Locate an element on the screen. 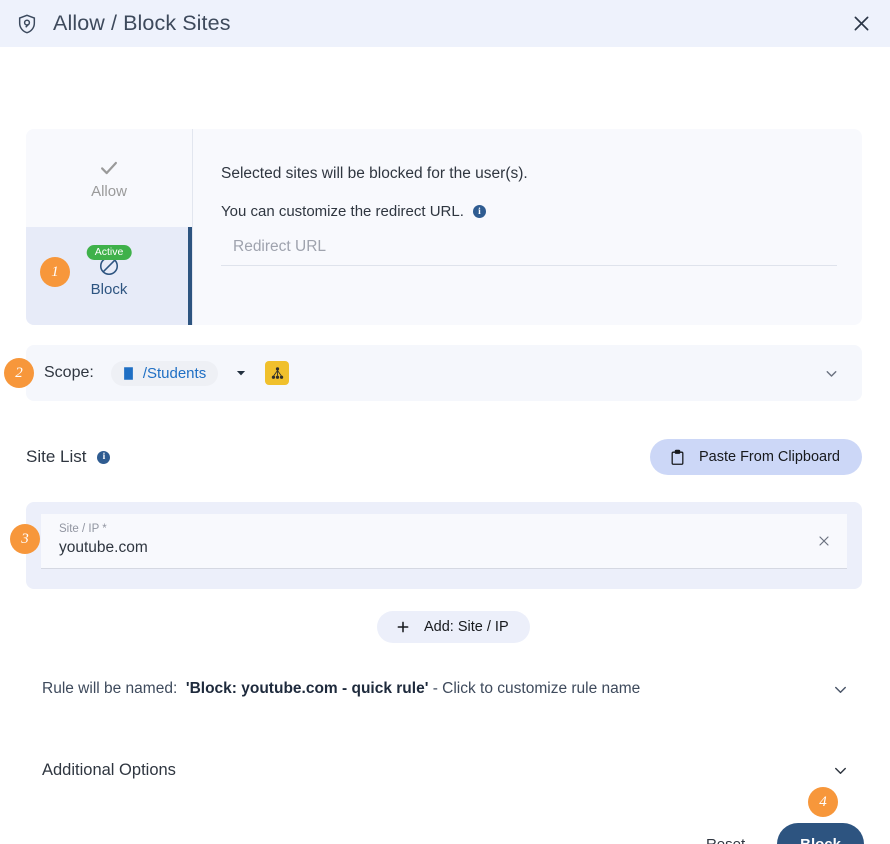 Image resolution: width=890 pixels, height=844 pixels. step-badge-1: 1 is located at coordinates (55, 272).